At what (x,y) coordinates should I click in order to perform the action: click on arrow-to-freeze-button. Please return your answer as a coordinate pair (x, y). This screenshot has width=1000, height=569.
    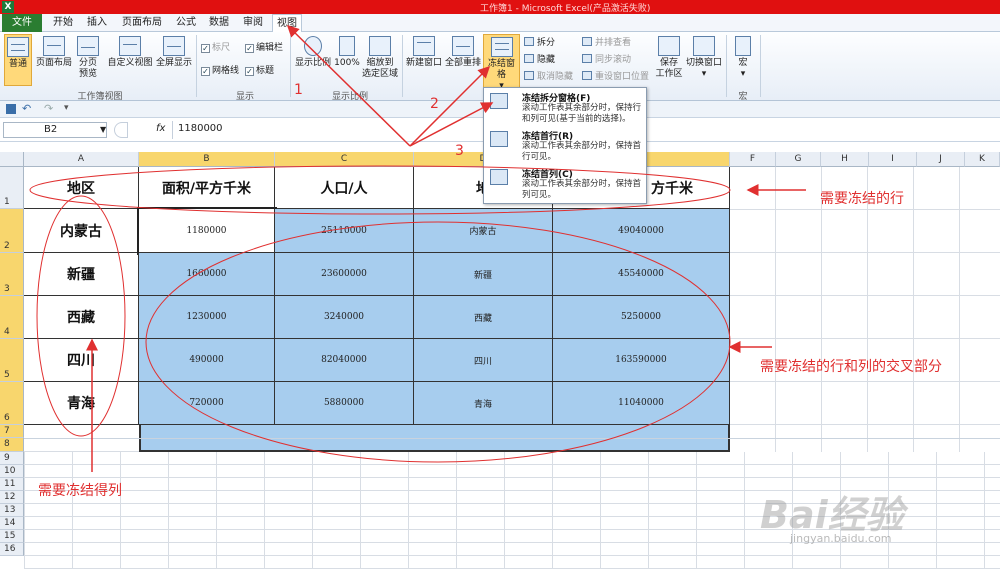
    Looking at the image, I should click on (450, 106).